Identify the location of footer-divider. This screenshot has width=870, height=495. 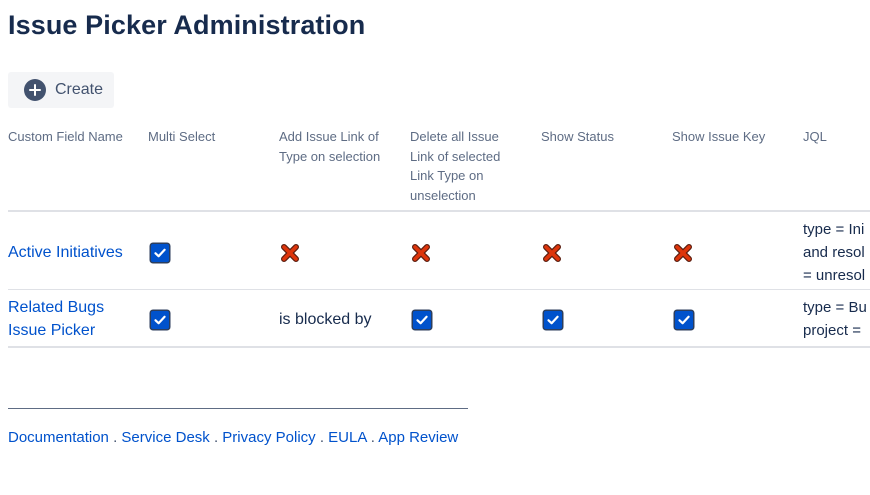
(238, 408).